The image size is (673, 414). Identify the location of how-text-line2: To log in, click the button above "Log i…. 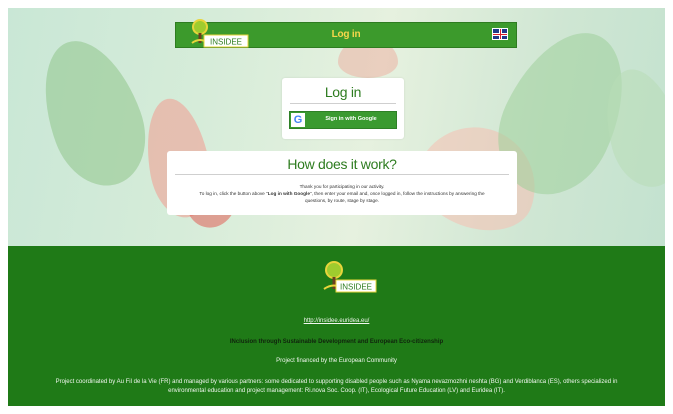
(342, 193).